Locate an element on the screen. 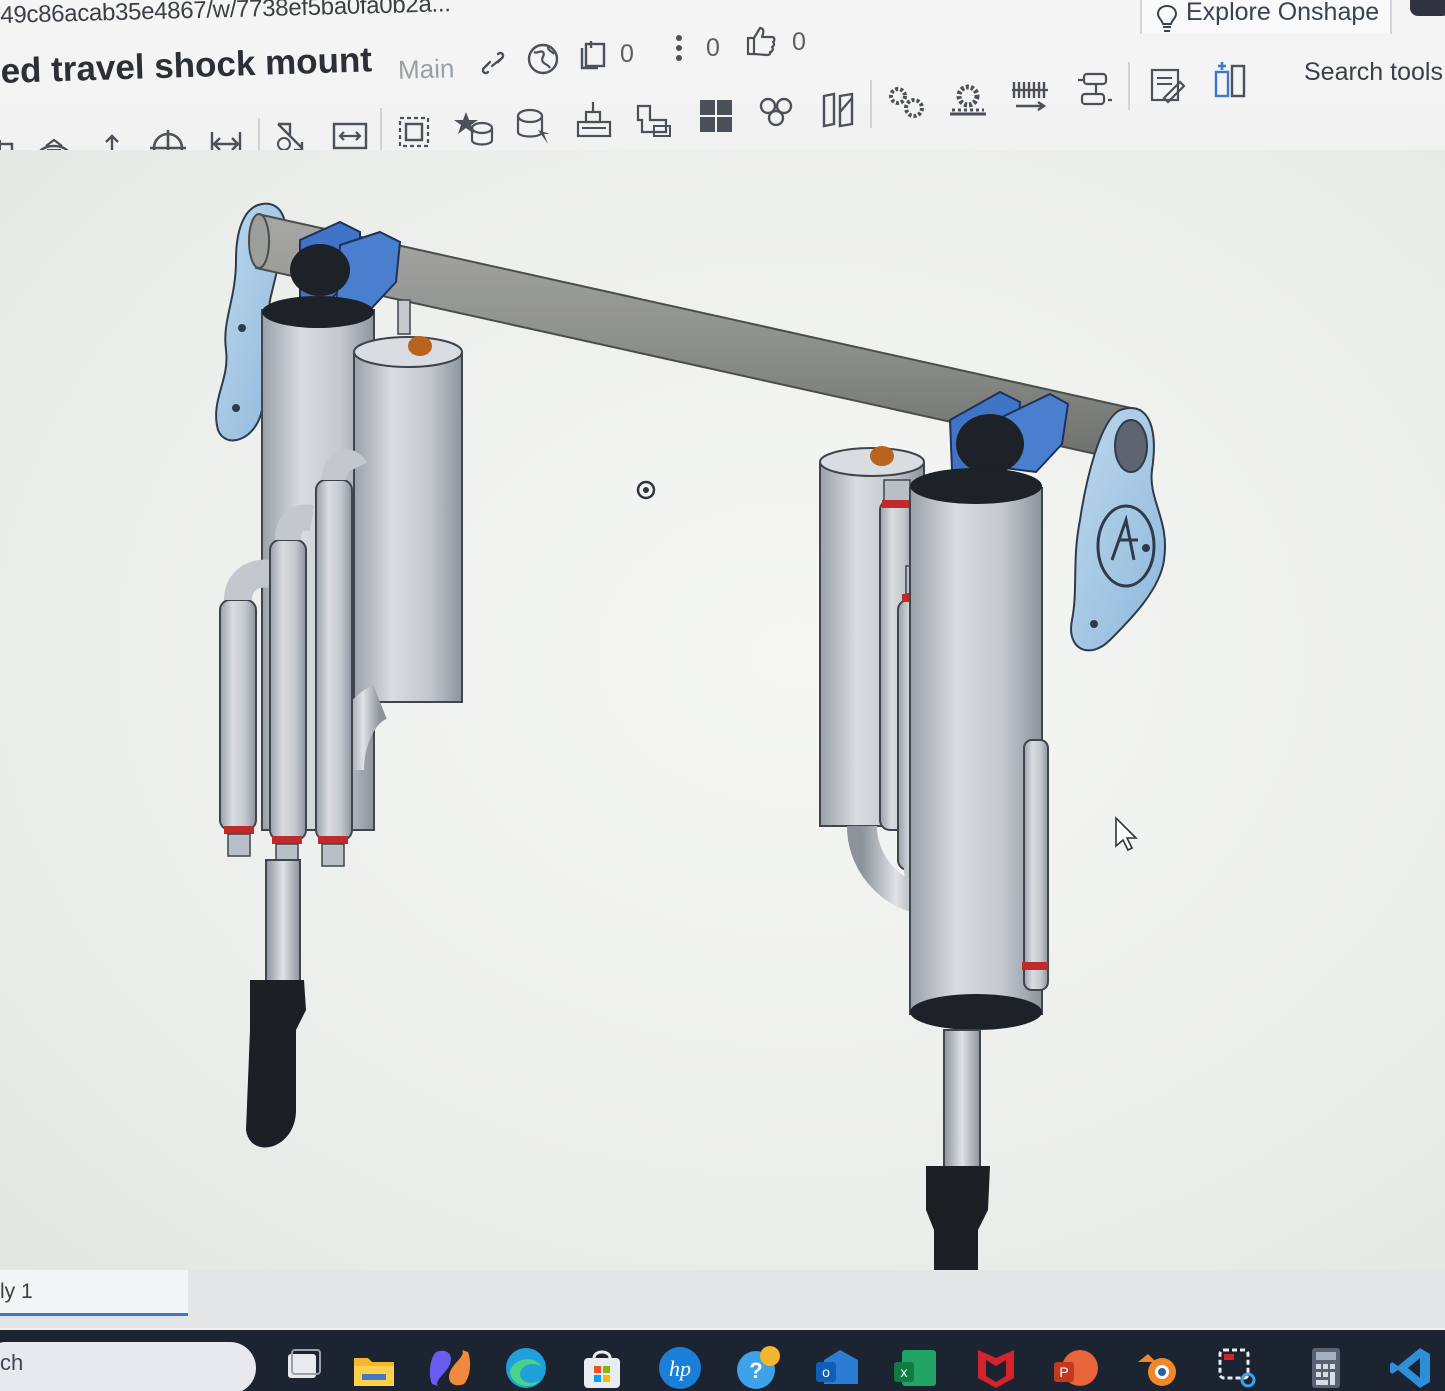 The image size is (1445, 1391). taskbar: ch hp ? o x P is located at coordinates (722, 1360).